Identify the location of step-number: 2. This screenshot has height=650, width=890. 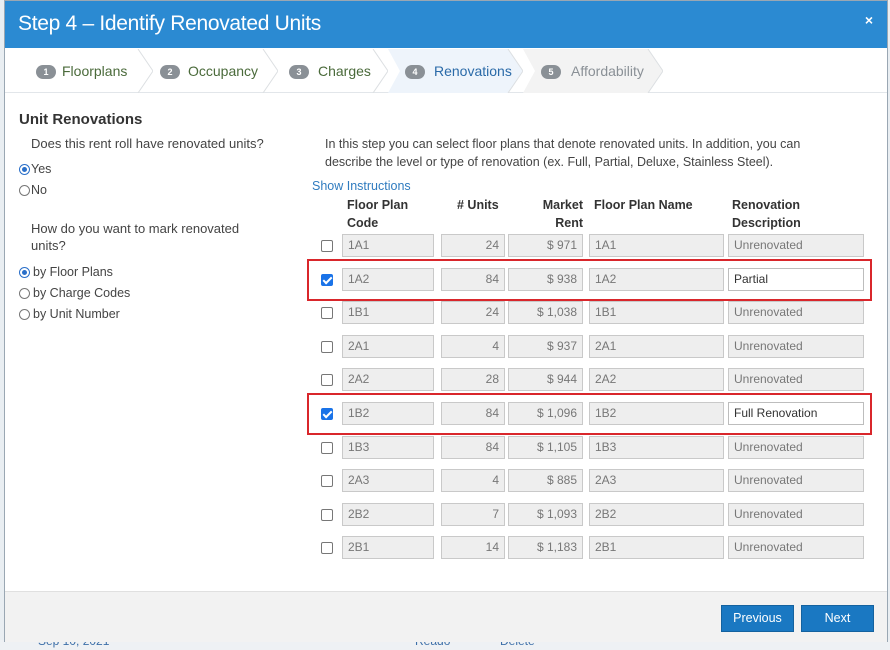
(170, 72).